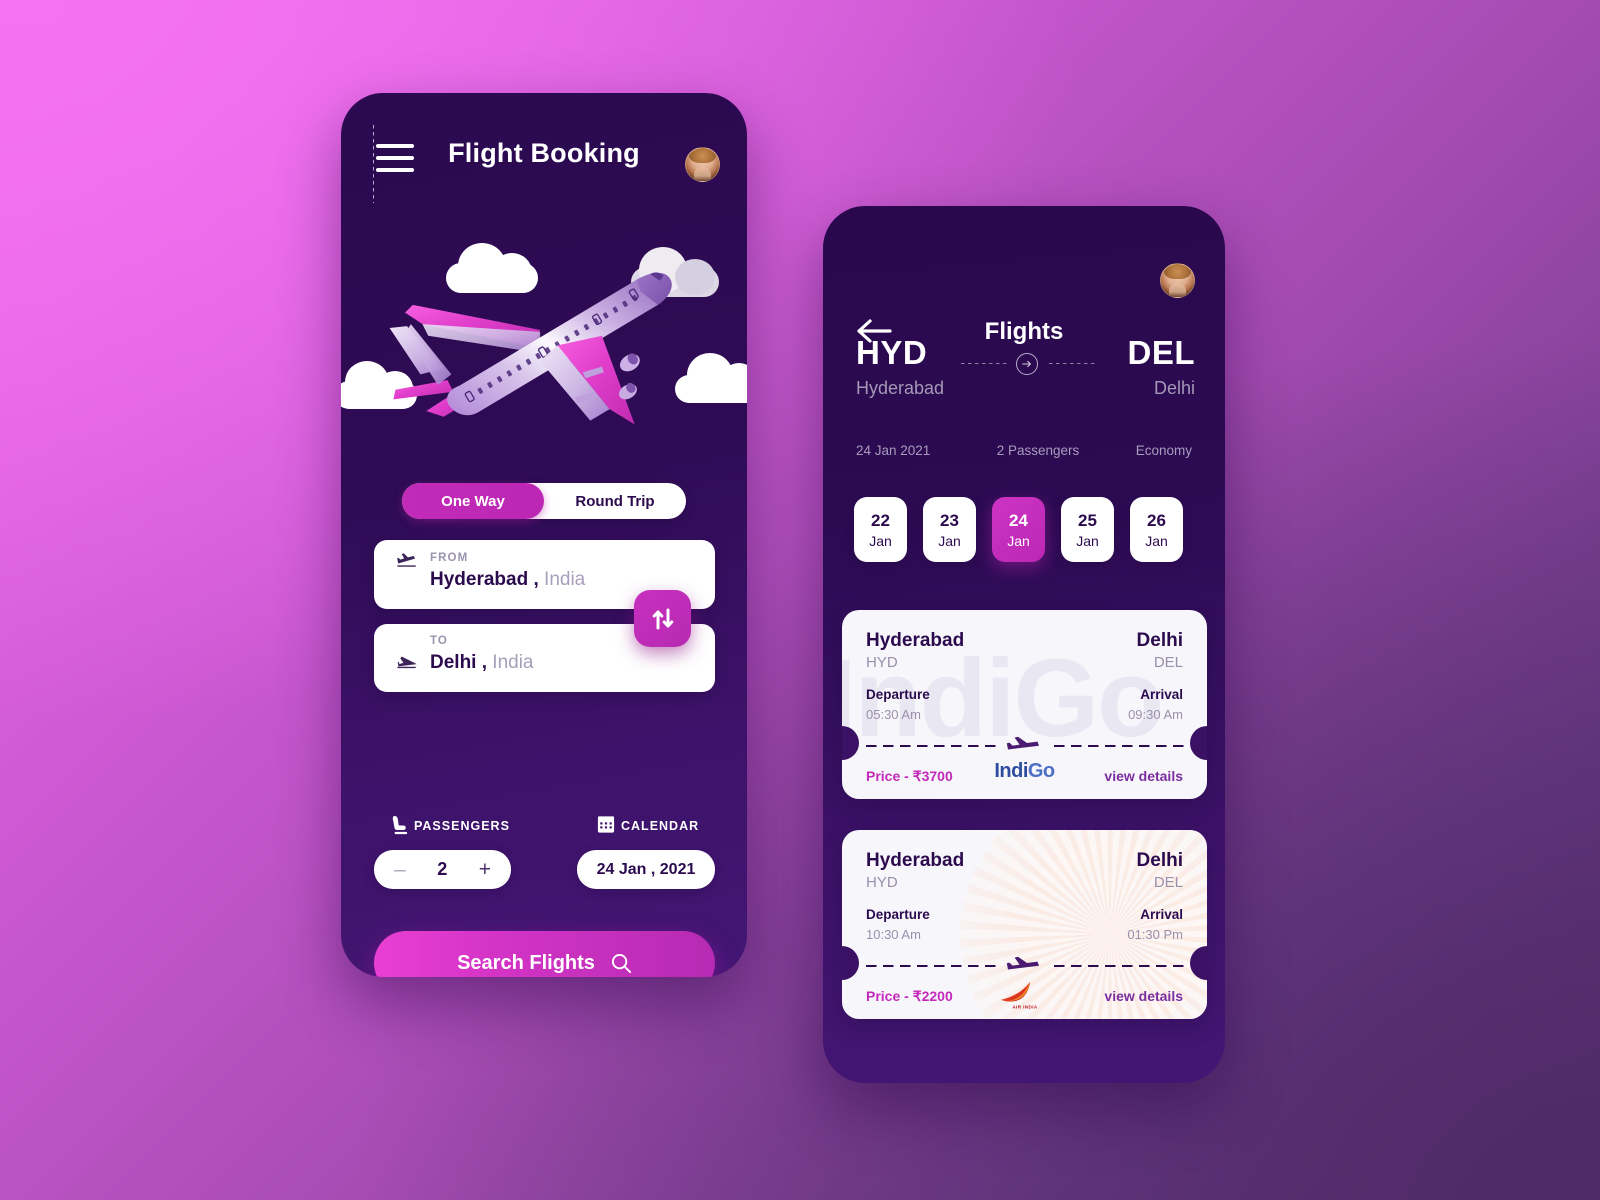 The width and height of the screenshot is (1600, 1200). Describe the element at coordinates (1156, 520) in the screenshot. I see `date-chip-day: 26` at that location.